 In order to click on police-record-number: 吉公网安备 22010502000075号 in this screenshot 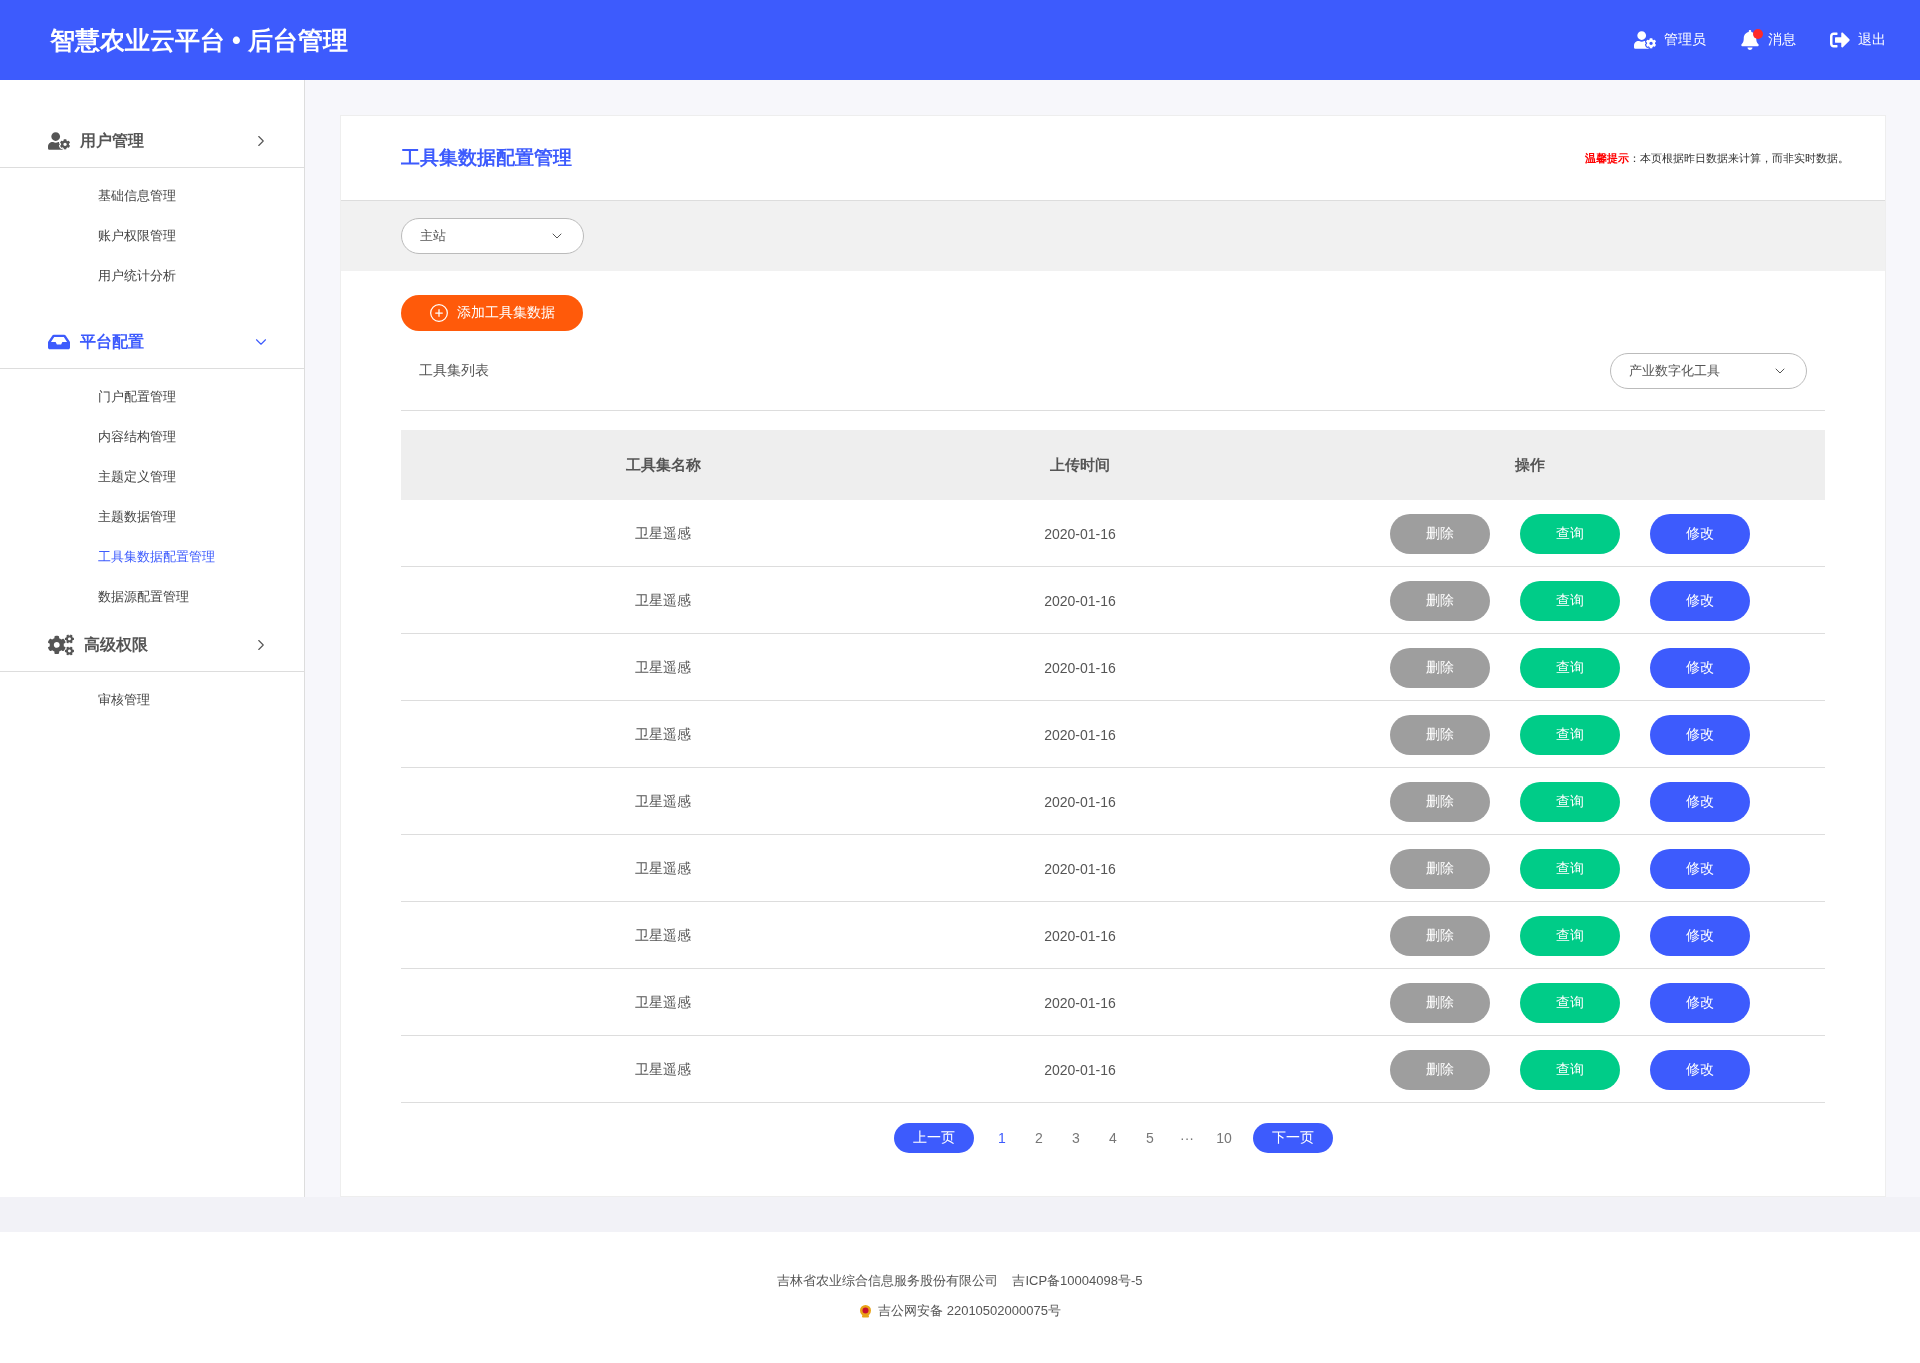, I will do `click(969, 1311)`.